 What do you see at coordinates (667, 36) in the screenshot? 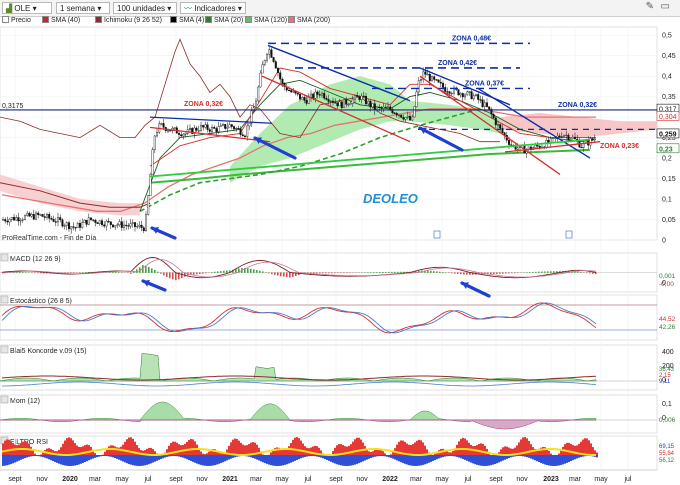
I see `y-tick-label: 0,5` at bounding box center [667, 36].